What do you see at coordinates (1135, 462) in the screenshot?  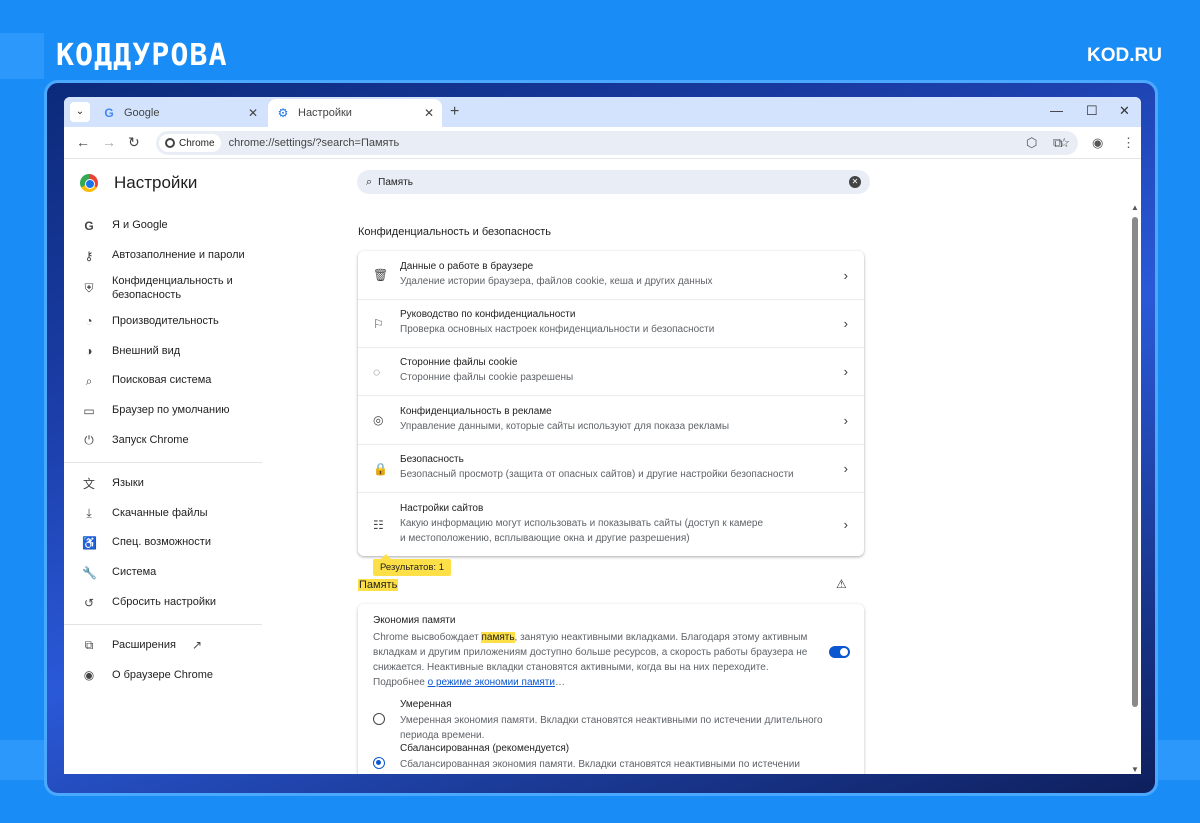 I see `scroll-thumb` at bounding box center [1135, 462].